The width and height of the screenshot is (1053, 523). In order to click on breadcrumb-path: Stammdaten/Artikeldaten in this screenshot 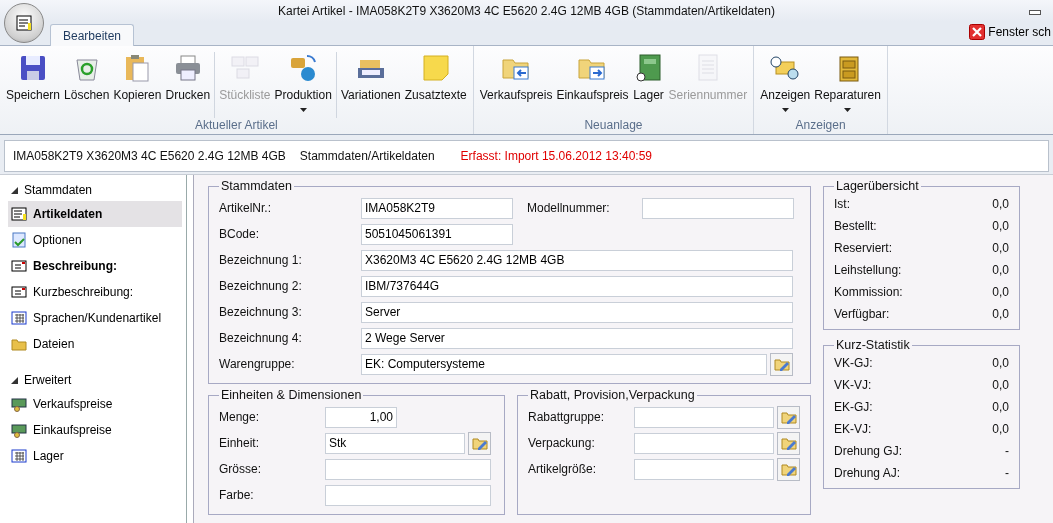, I will do `click(367, 156)`.